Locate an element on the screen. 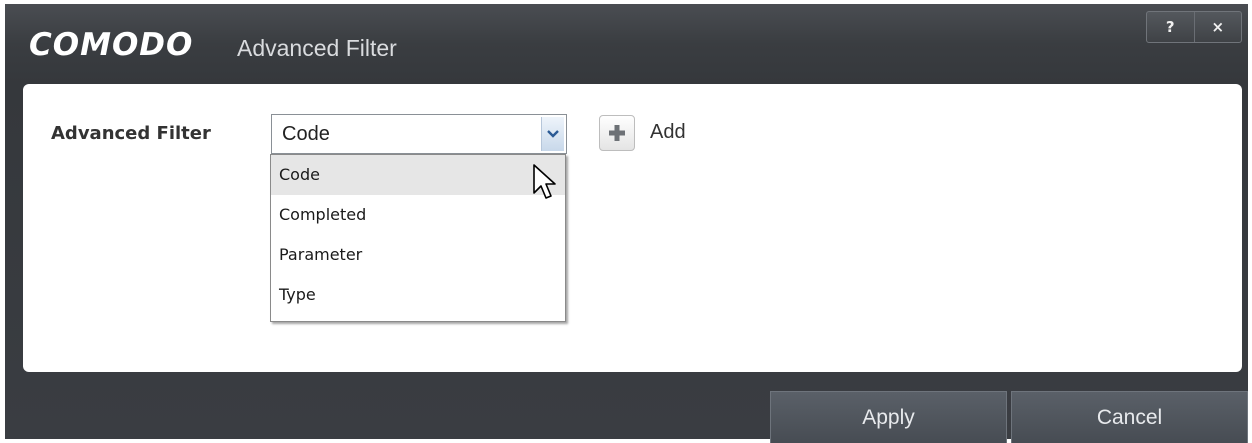 This screenshot has width=1252, height=443. filter-dropdown-list: Code Completed Parameter Type is located at coordinates (418, 238).